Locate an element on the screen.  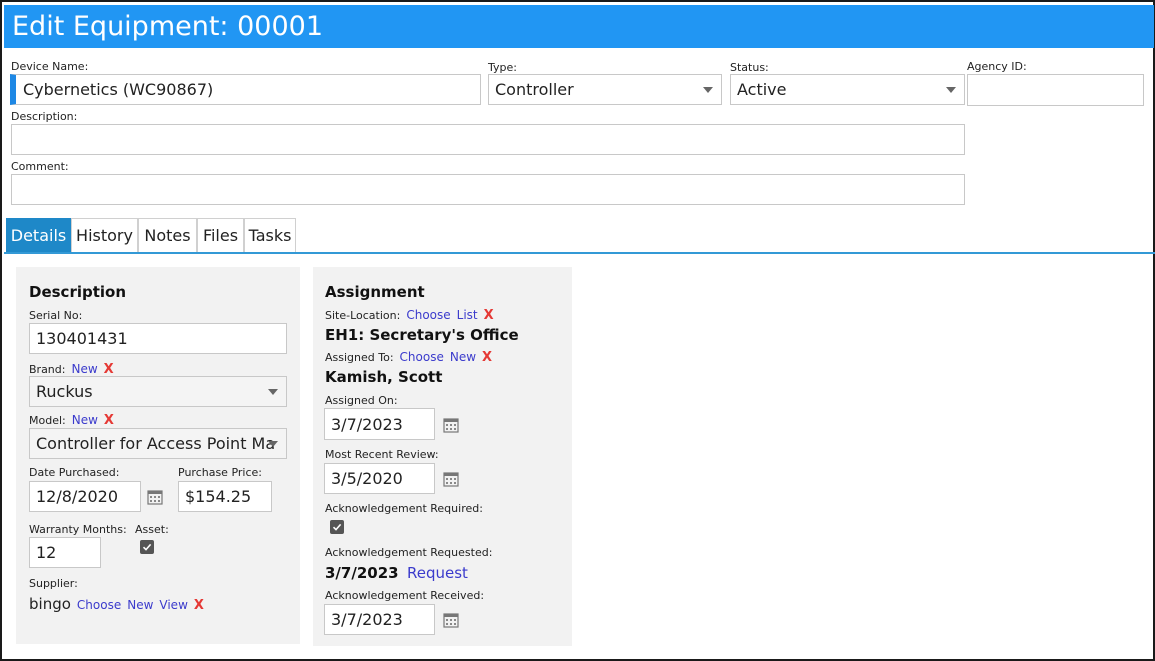
ack-requested-value: 3/7/2023 is located at coordinates (362, 573).